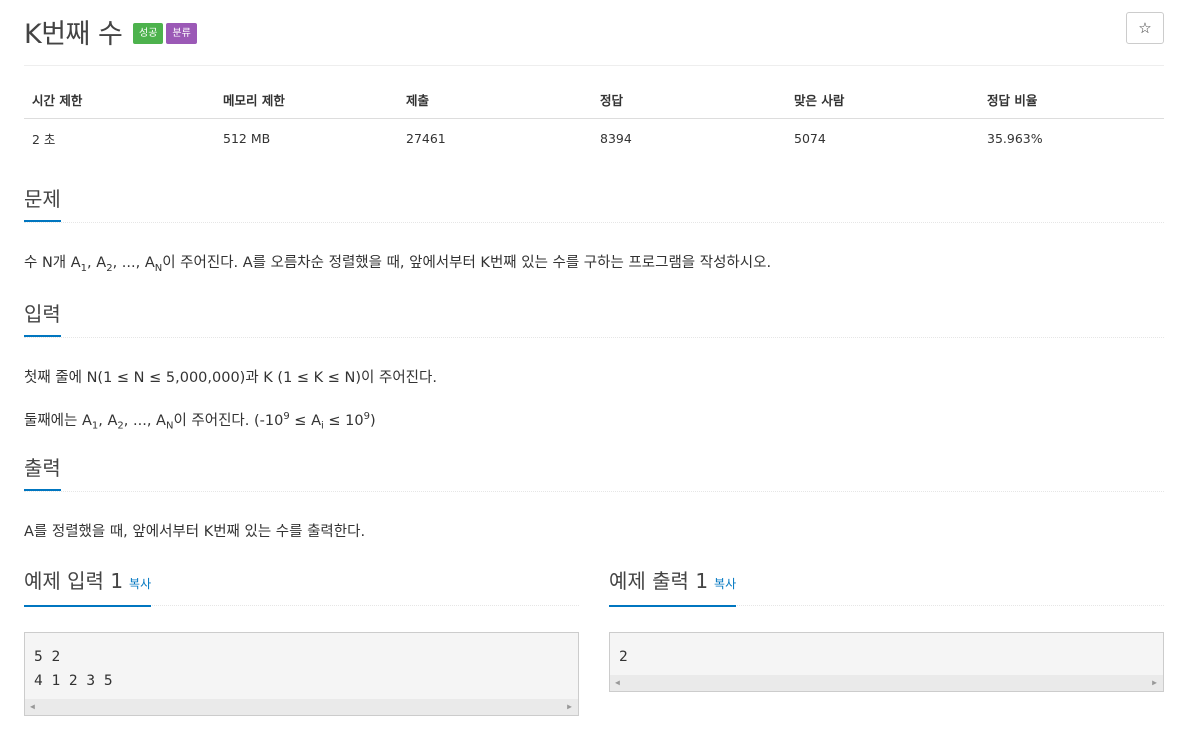  I want to click on category-badge: 분류, so click(181, 33).